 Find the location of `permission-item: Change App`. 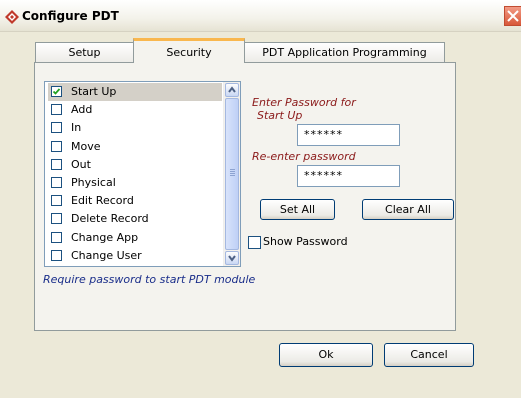

permission-item: Change App is located at coordinates (135, 238).